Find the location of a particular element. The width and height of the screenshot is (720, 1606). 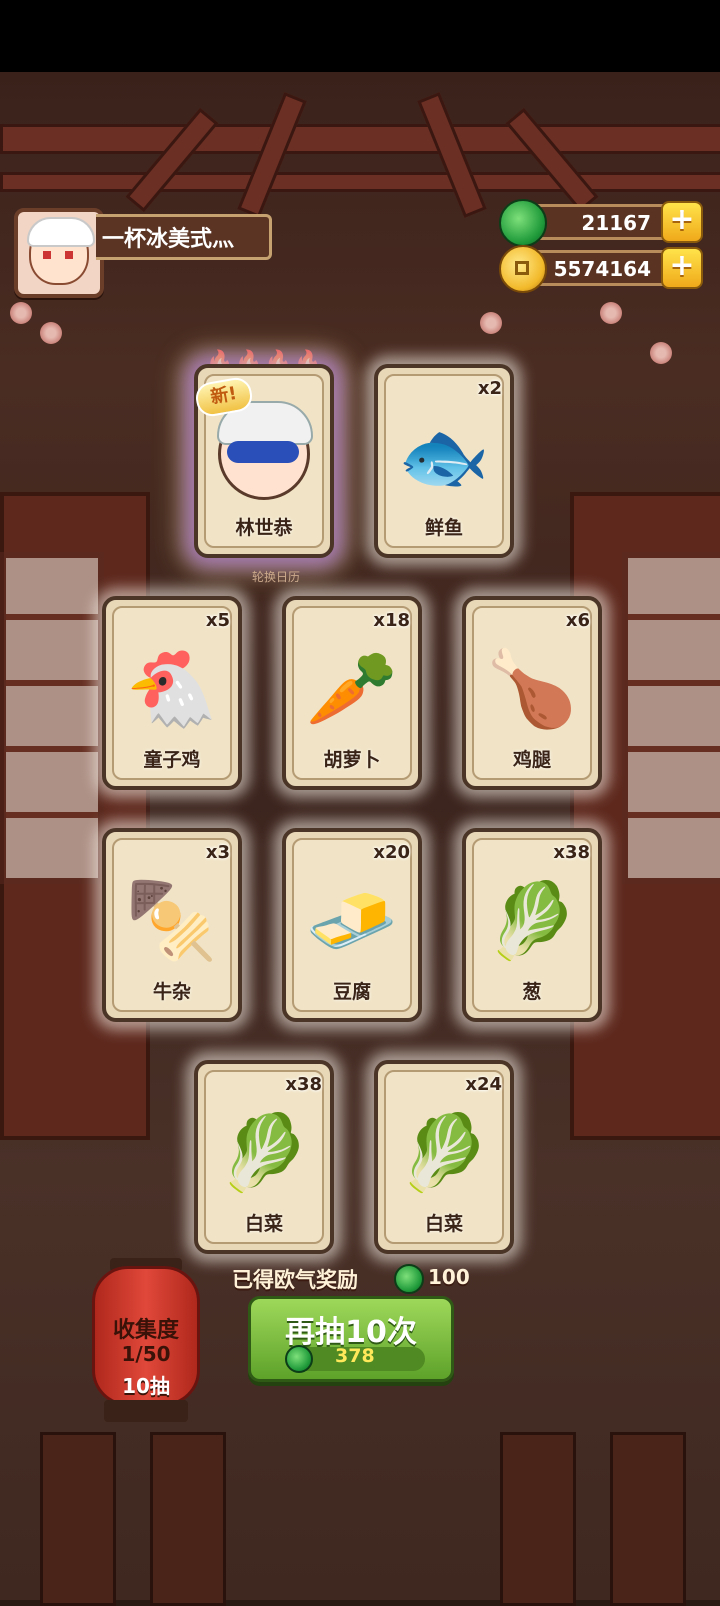

collection-progress: 1/50 is located at coordinates (146, 1354).